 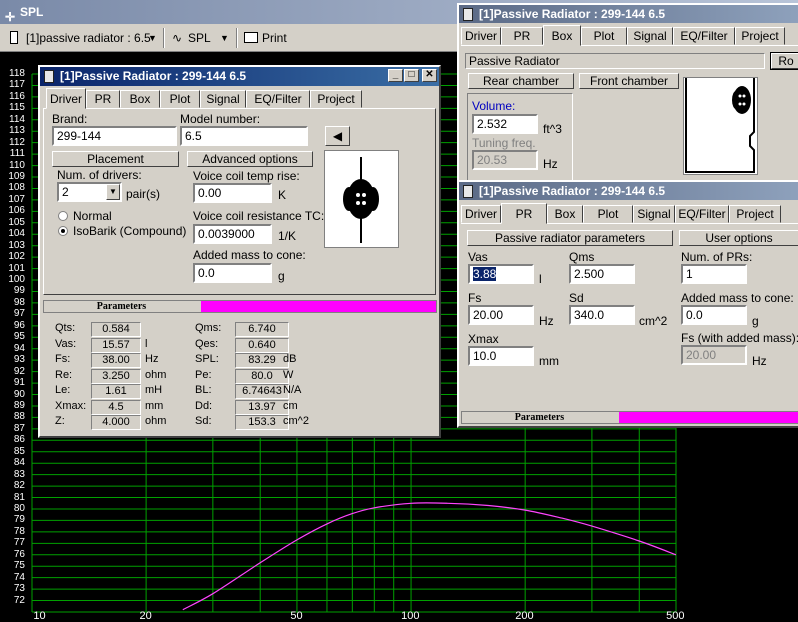 What do you see at coordinates (232, 273) in the screenshot?
I see `added-mass-field: 0.0` at bounding box center [232, 273].